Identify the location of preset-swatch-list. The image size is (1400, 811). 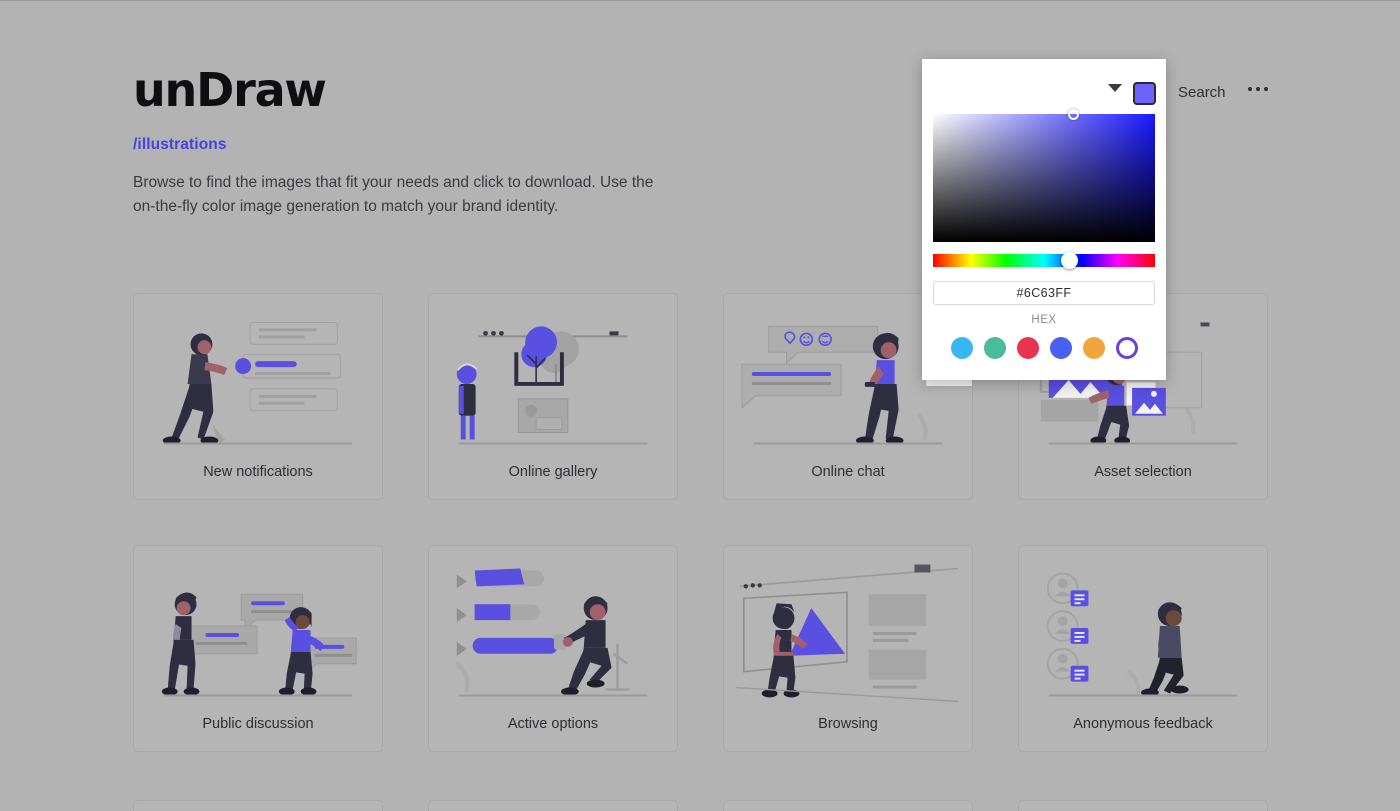
(1044, 348).